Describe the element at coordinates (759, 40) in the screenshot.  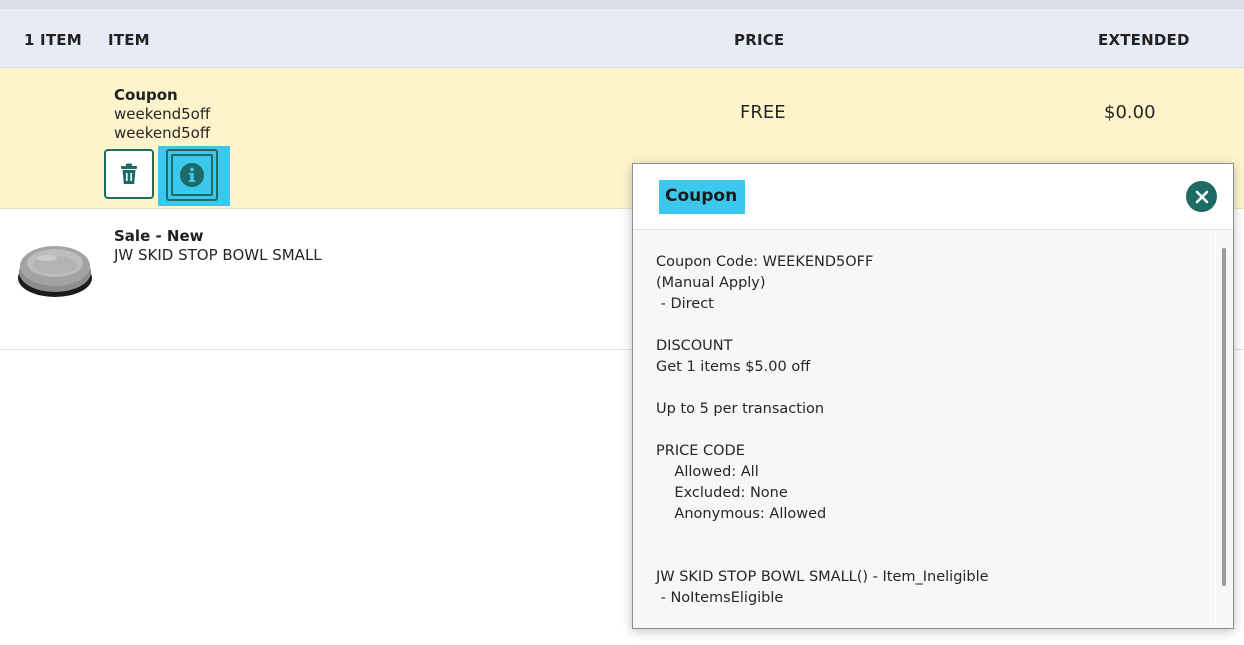
I see `price-column-header: PRICE` at that location.